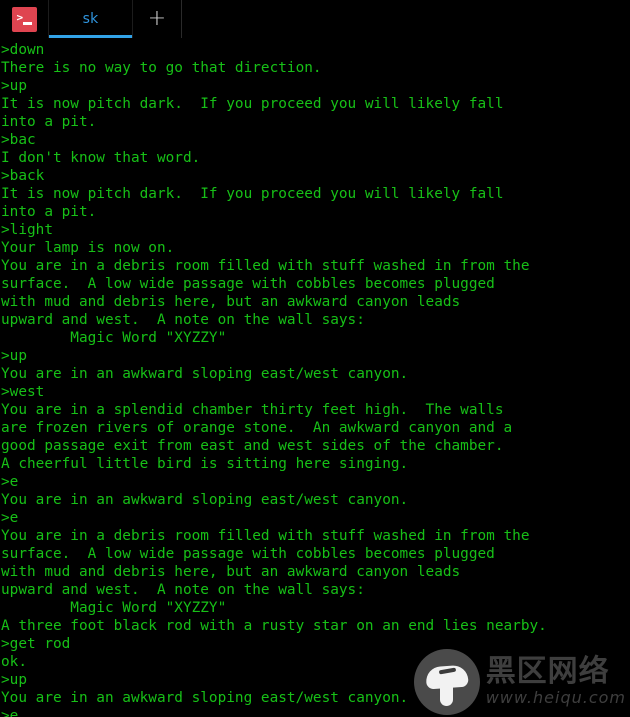 The height and width of the screenshot is (717, 630). Describe the element at coordinates (27, 23) in the screenshot. I see `prompt-underscore-glyph` at that location.